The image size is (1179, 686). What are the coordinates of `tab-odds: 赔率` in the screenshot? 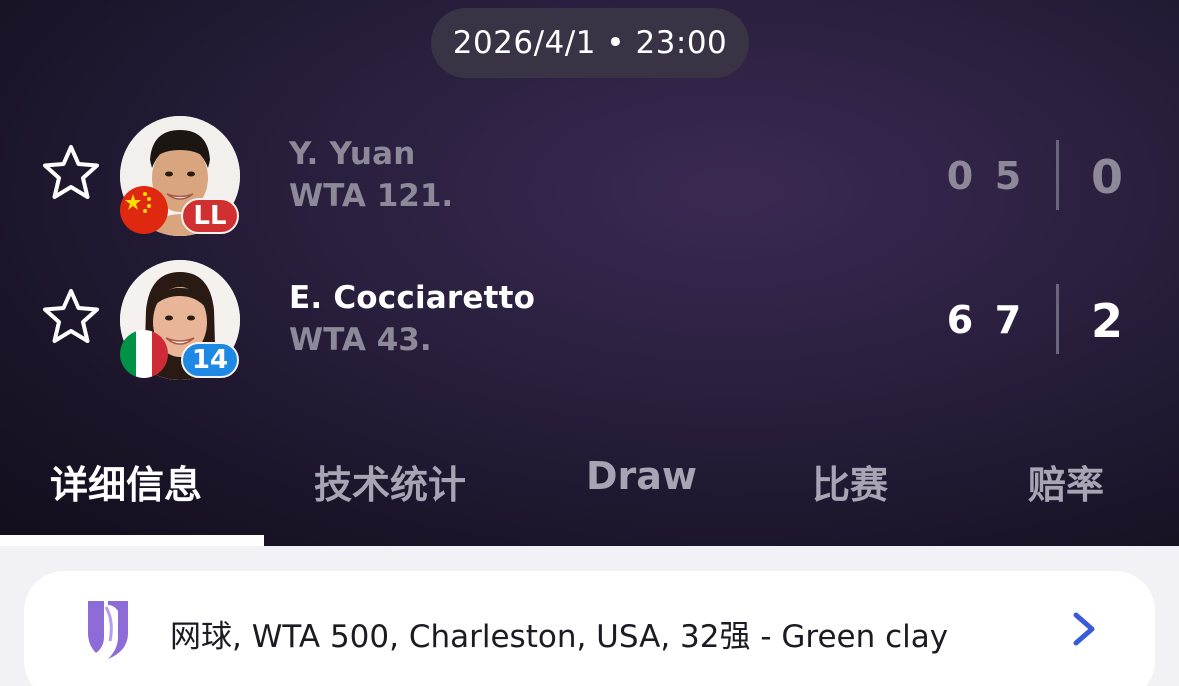 It's located at (1066, 481).